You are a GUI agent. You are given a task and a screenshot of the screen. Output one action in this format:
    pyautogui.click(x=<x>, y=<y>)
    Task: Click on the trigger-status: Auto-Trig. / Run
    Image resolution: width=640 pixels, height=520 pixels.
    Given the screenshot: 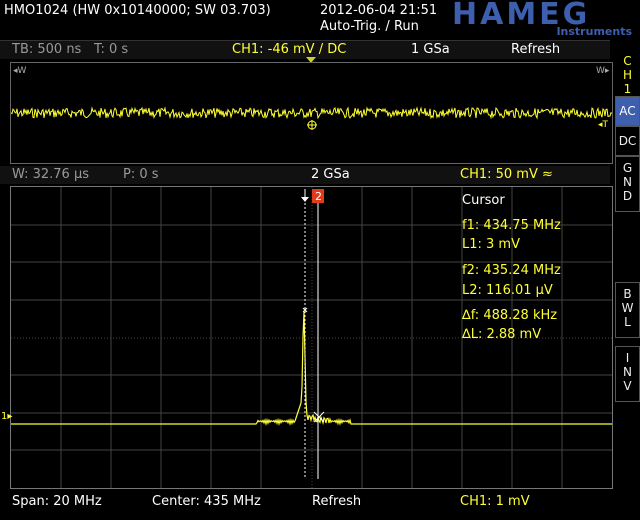 What is the action you would take?
    pyautogui.click(x=369, y=26)
    